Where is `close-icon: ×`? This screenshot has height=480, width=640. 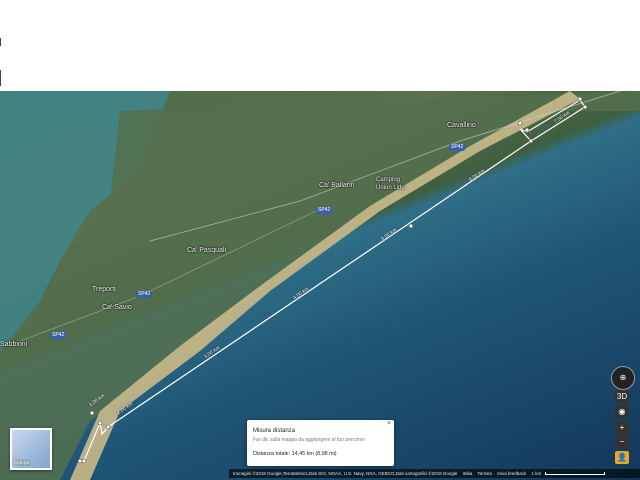 close-icon: × is located at coordinates (389, 423).